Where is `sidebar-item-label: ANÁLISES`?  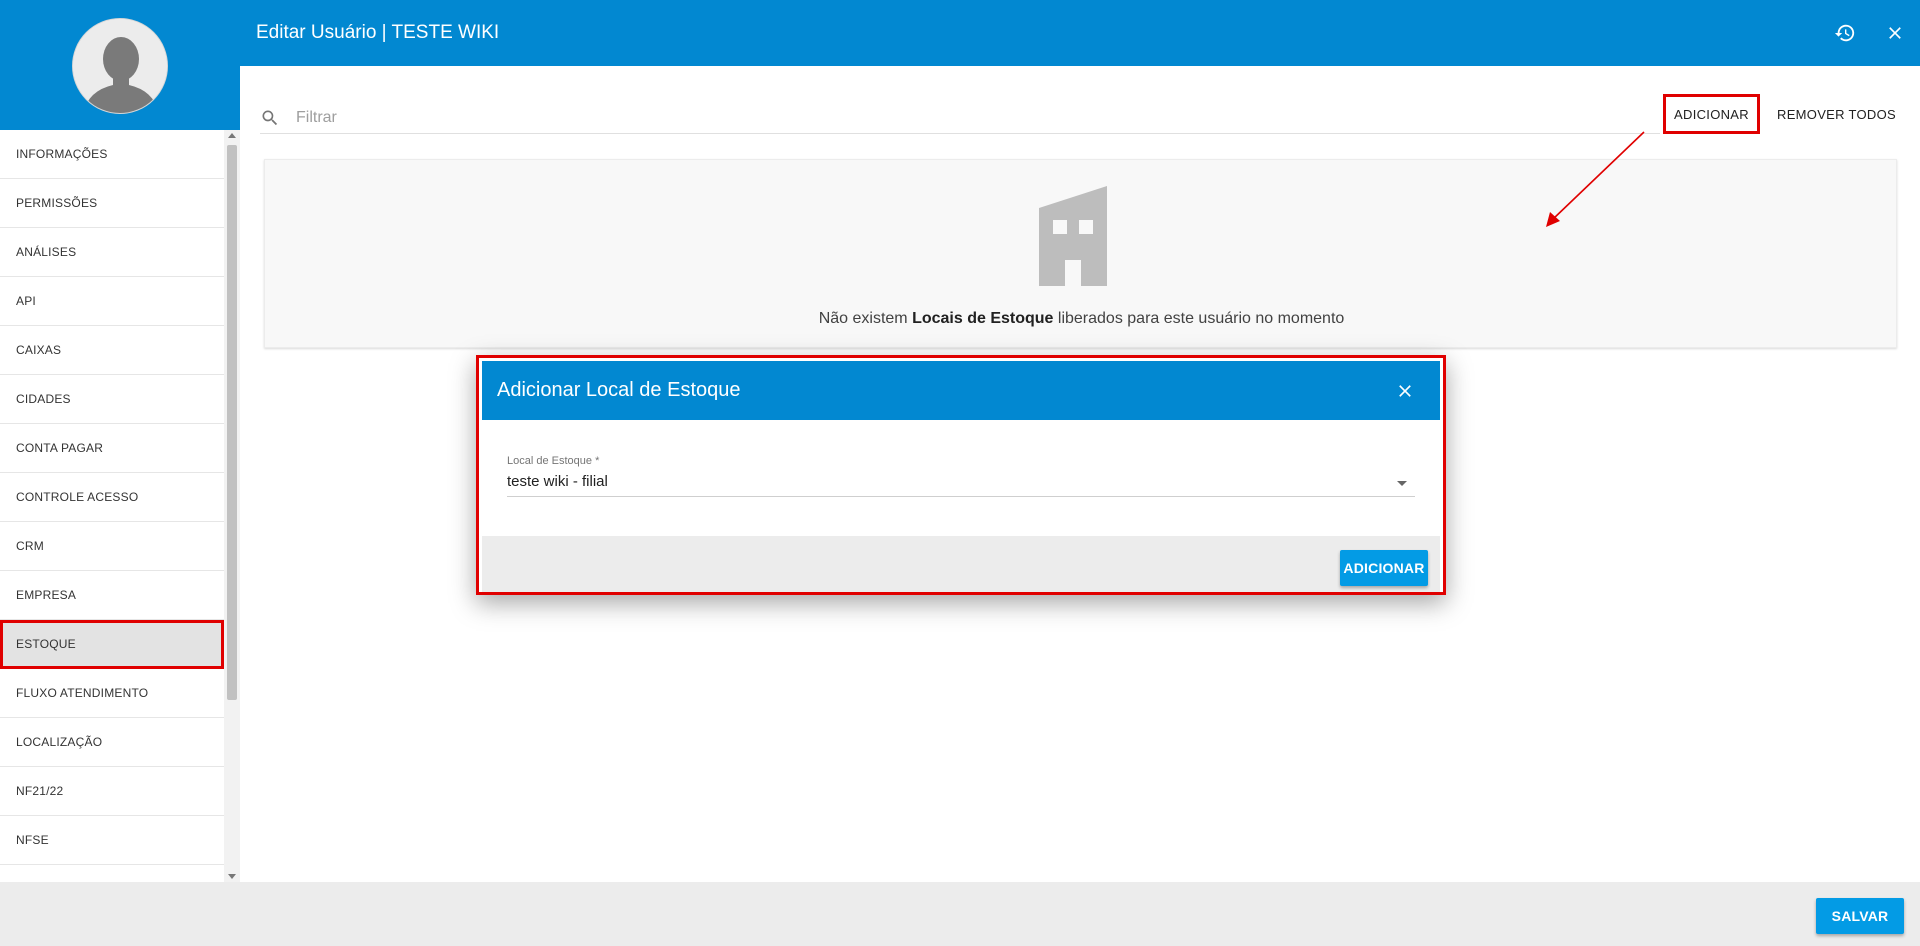 sidebar-item-label: ANÁLISES is located at coordinates (46, 252).